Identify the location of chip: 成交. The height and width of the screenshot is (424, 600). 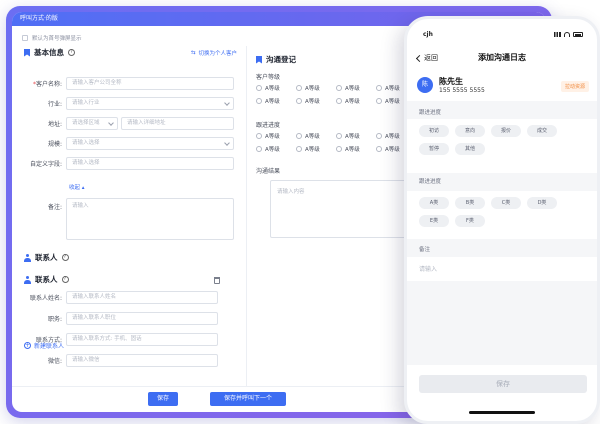
(542, 131).